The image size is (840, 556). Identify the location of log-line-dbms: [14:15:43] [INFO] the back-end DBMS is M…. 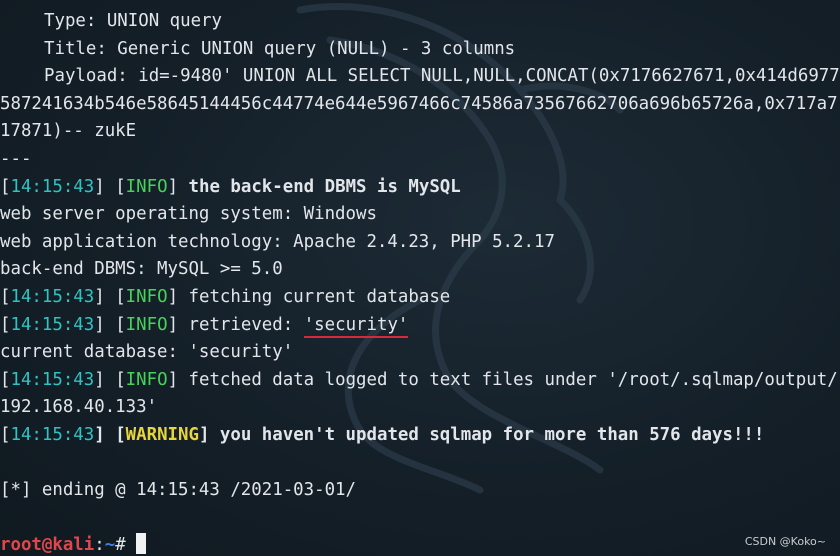
(230, 186).